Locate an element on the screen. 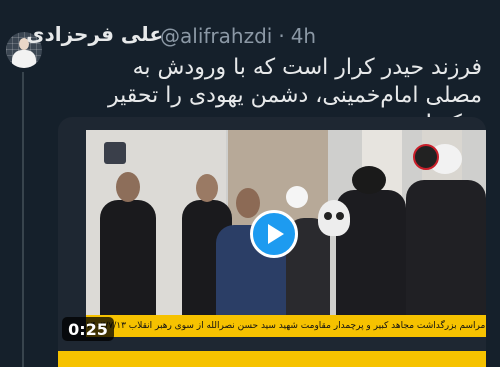  avatar-shirt is located at coordinates (24, 59).